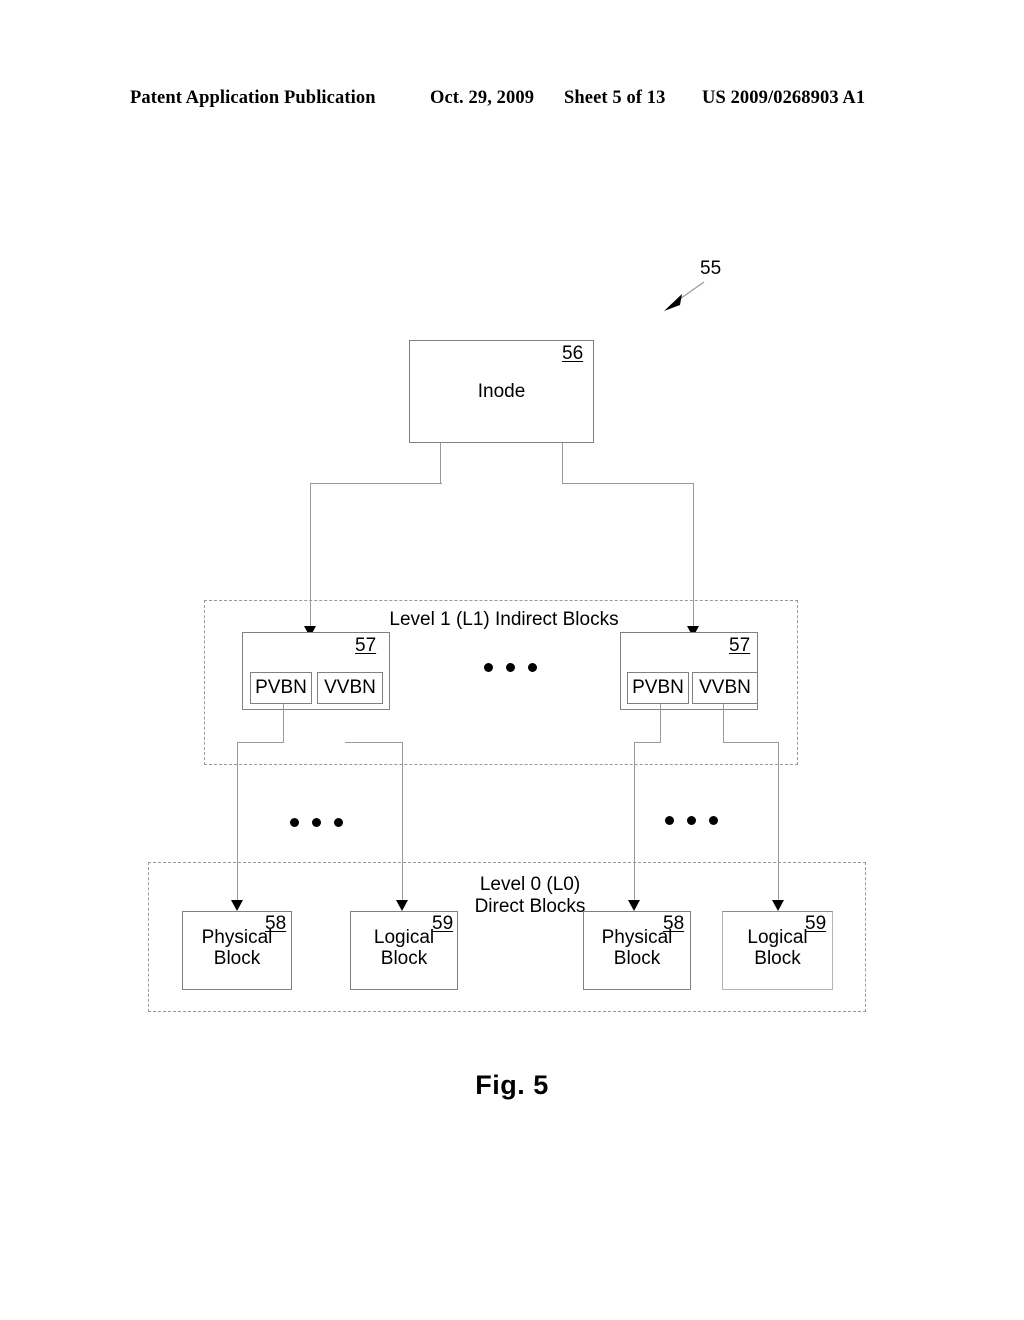 The width and height of the screenshot is (1024, 1320). Describe the element at coordinates (253, 98) in the screenshot. I see `header-publication-text: Patent Application Publication` at that location.